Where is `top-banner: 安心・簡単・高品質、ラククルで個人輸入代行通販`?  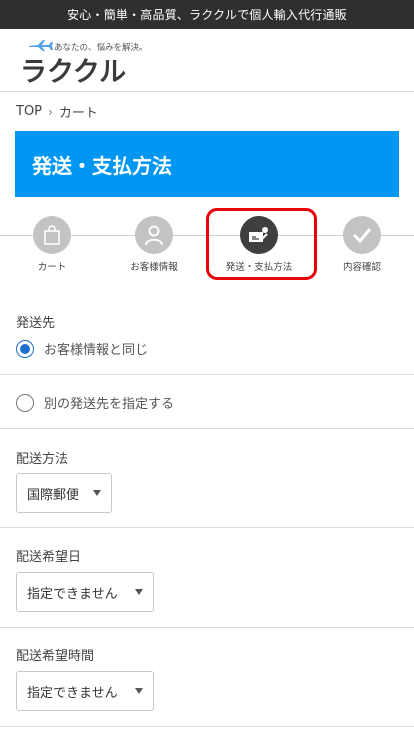
top-banner: 安心・簡単・高品質、ラククルで個人輸入代行通販 is located at coordinates (207, 14).